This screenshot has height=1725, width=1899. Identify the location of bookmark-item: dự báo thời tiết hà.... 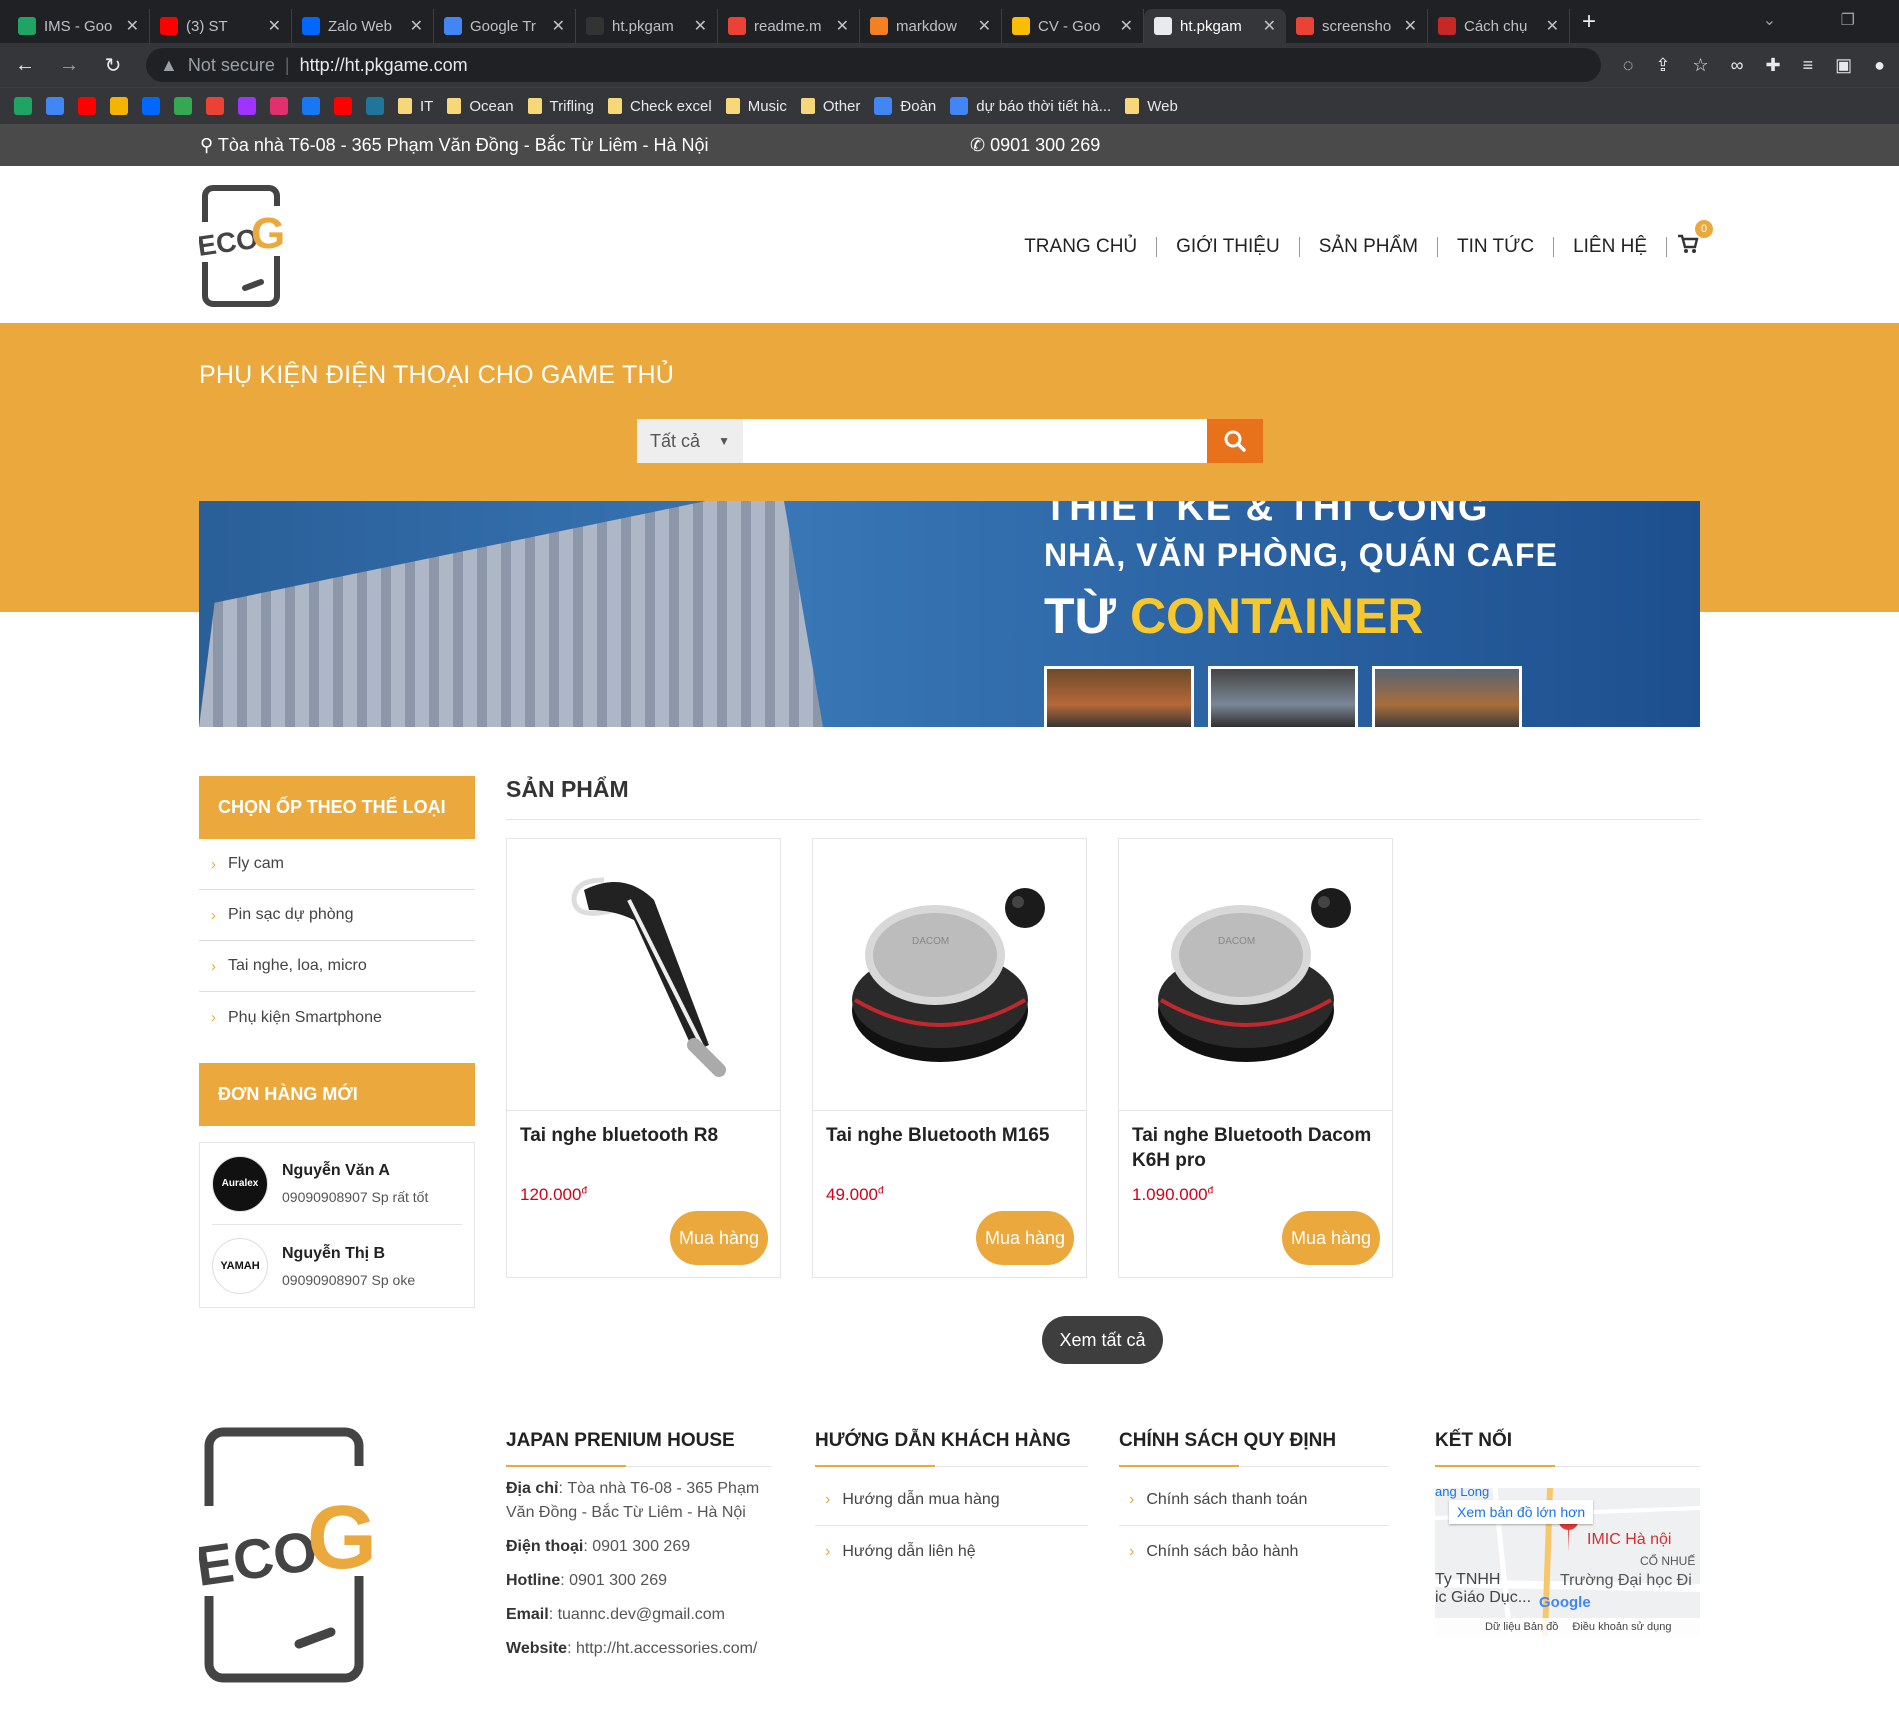
(1030, 106).